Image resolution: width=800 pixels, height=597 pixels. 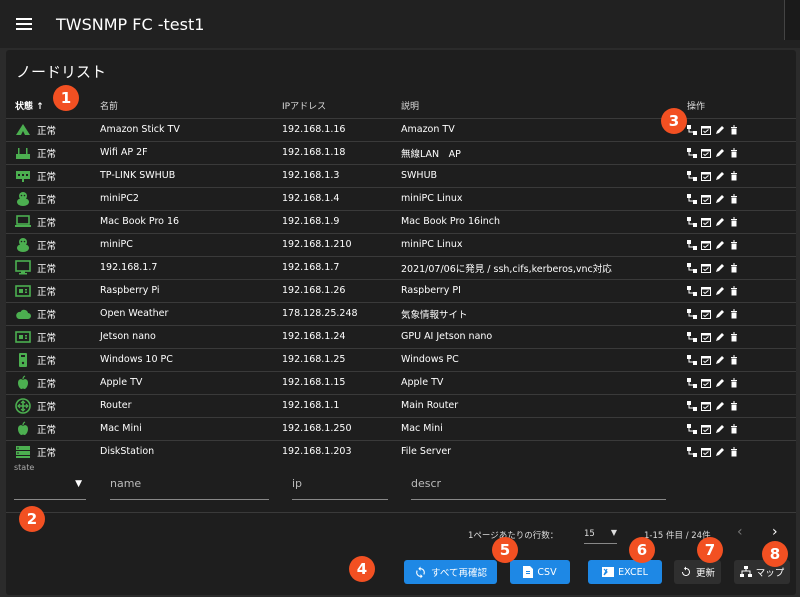 I want to click on table-row: 正常 Wifi AP 2F 192.168.1.18 無線LAN AP, so click(x=401, y=152).